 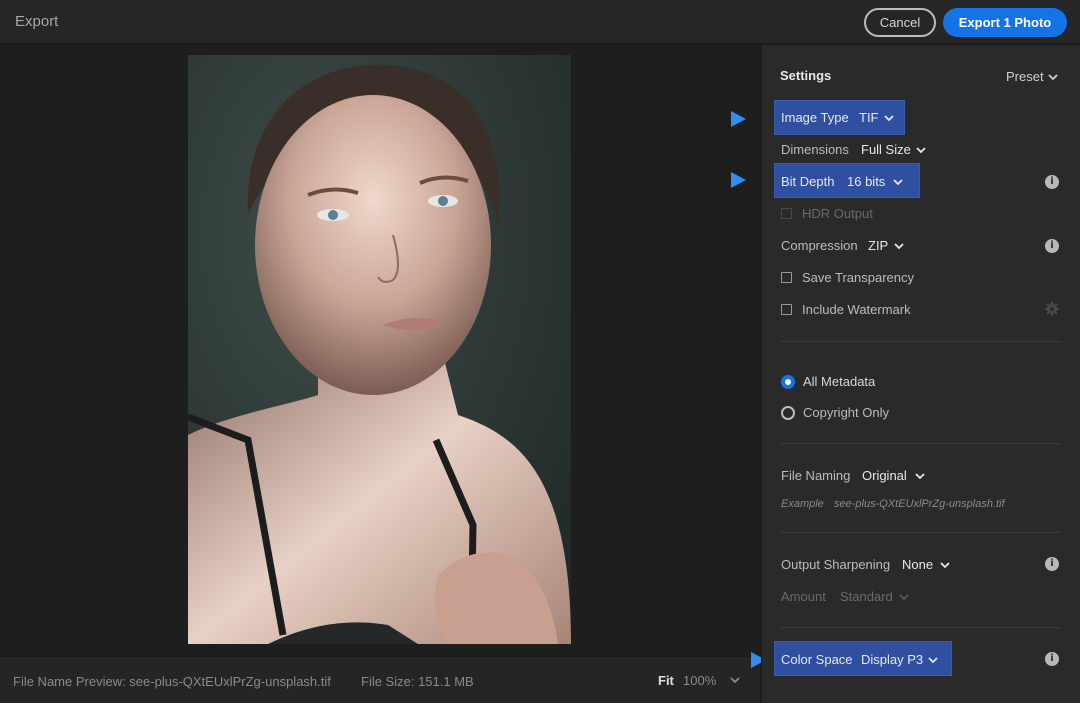 What do you see at coordinates (815, 117) in the screenshot?
I see `image-type-label: Image Type` at bounding box center [815, 117].